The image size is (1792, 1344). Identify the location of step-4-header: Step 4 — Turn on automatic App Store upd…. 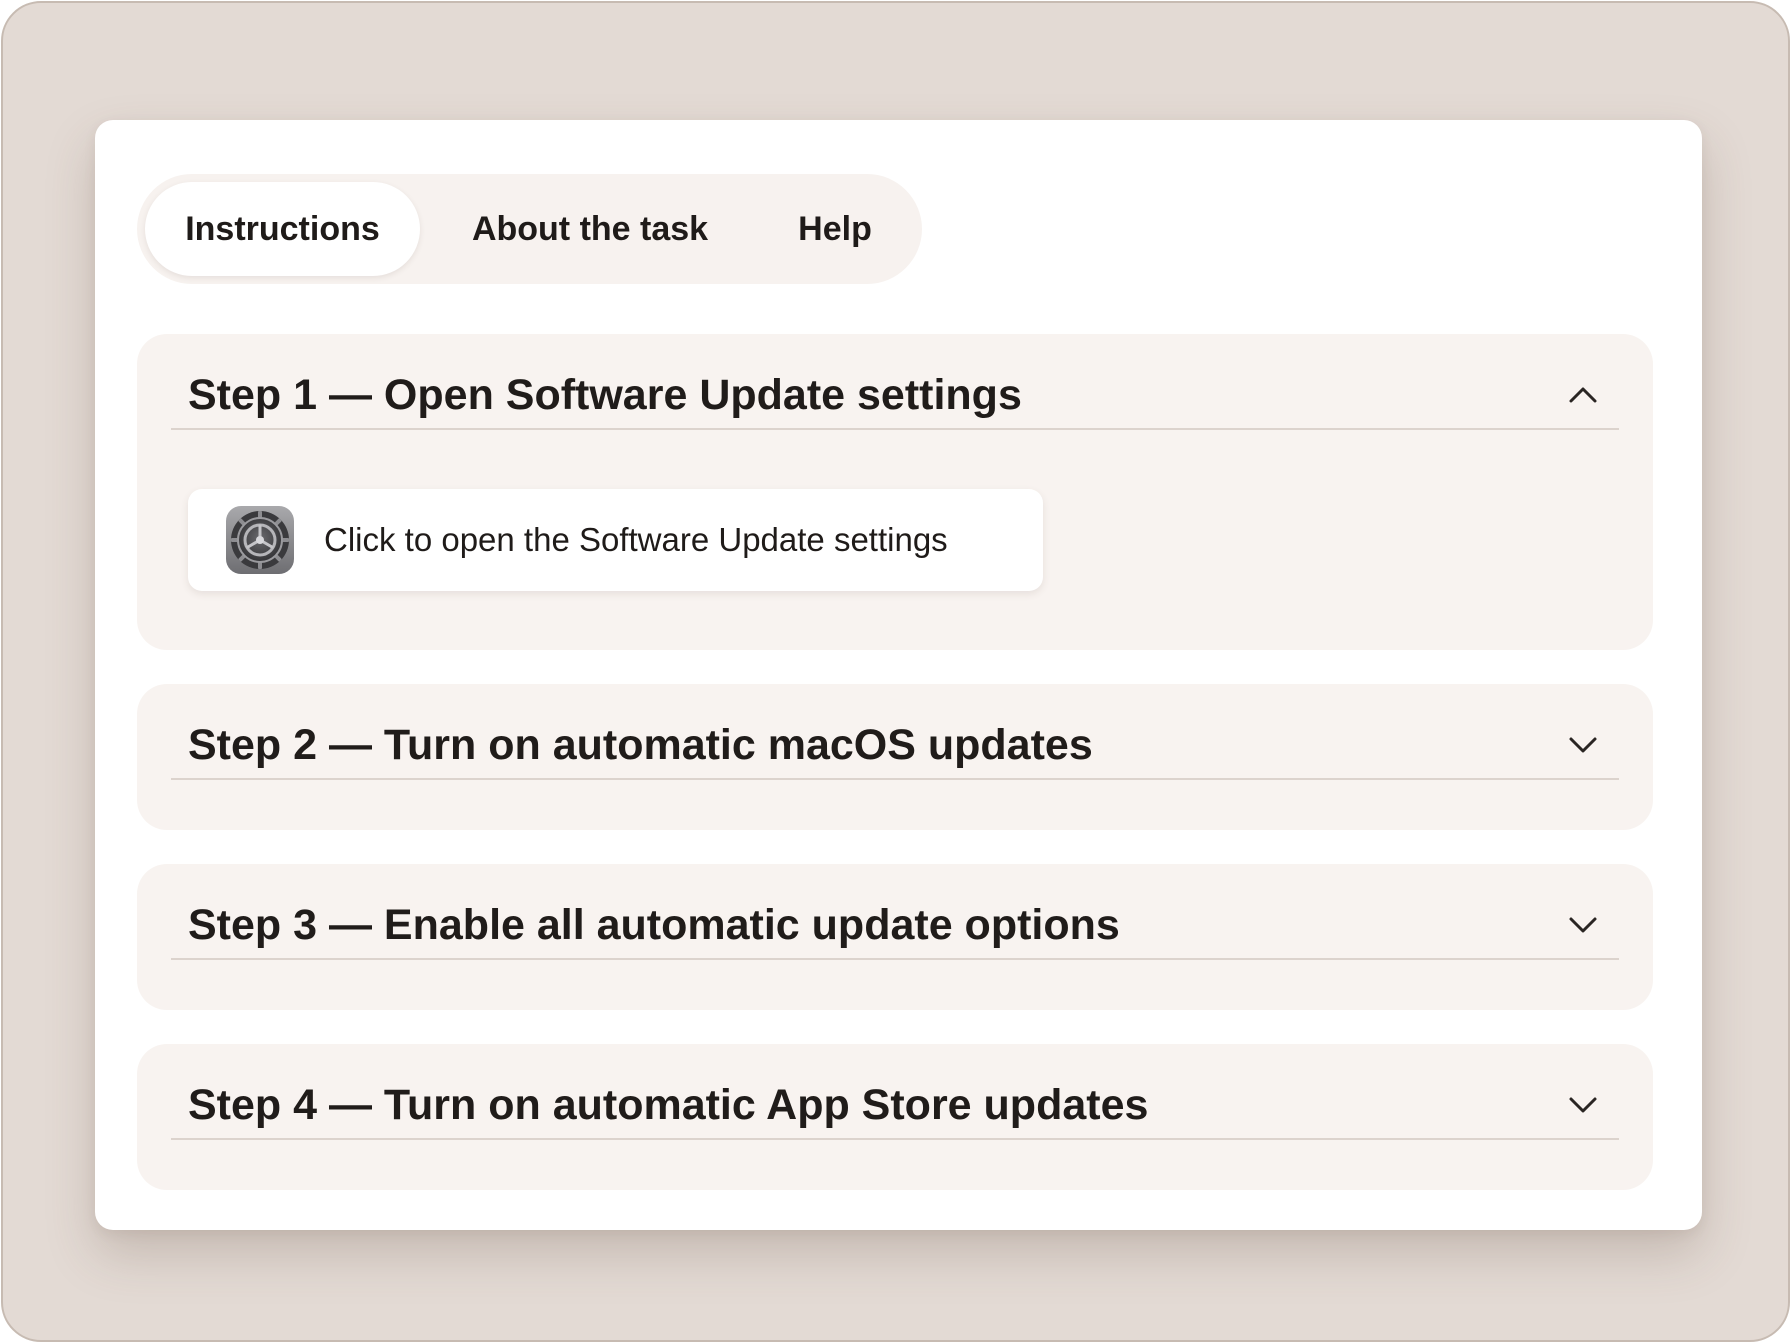
(895, 1106).